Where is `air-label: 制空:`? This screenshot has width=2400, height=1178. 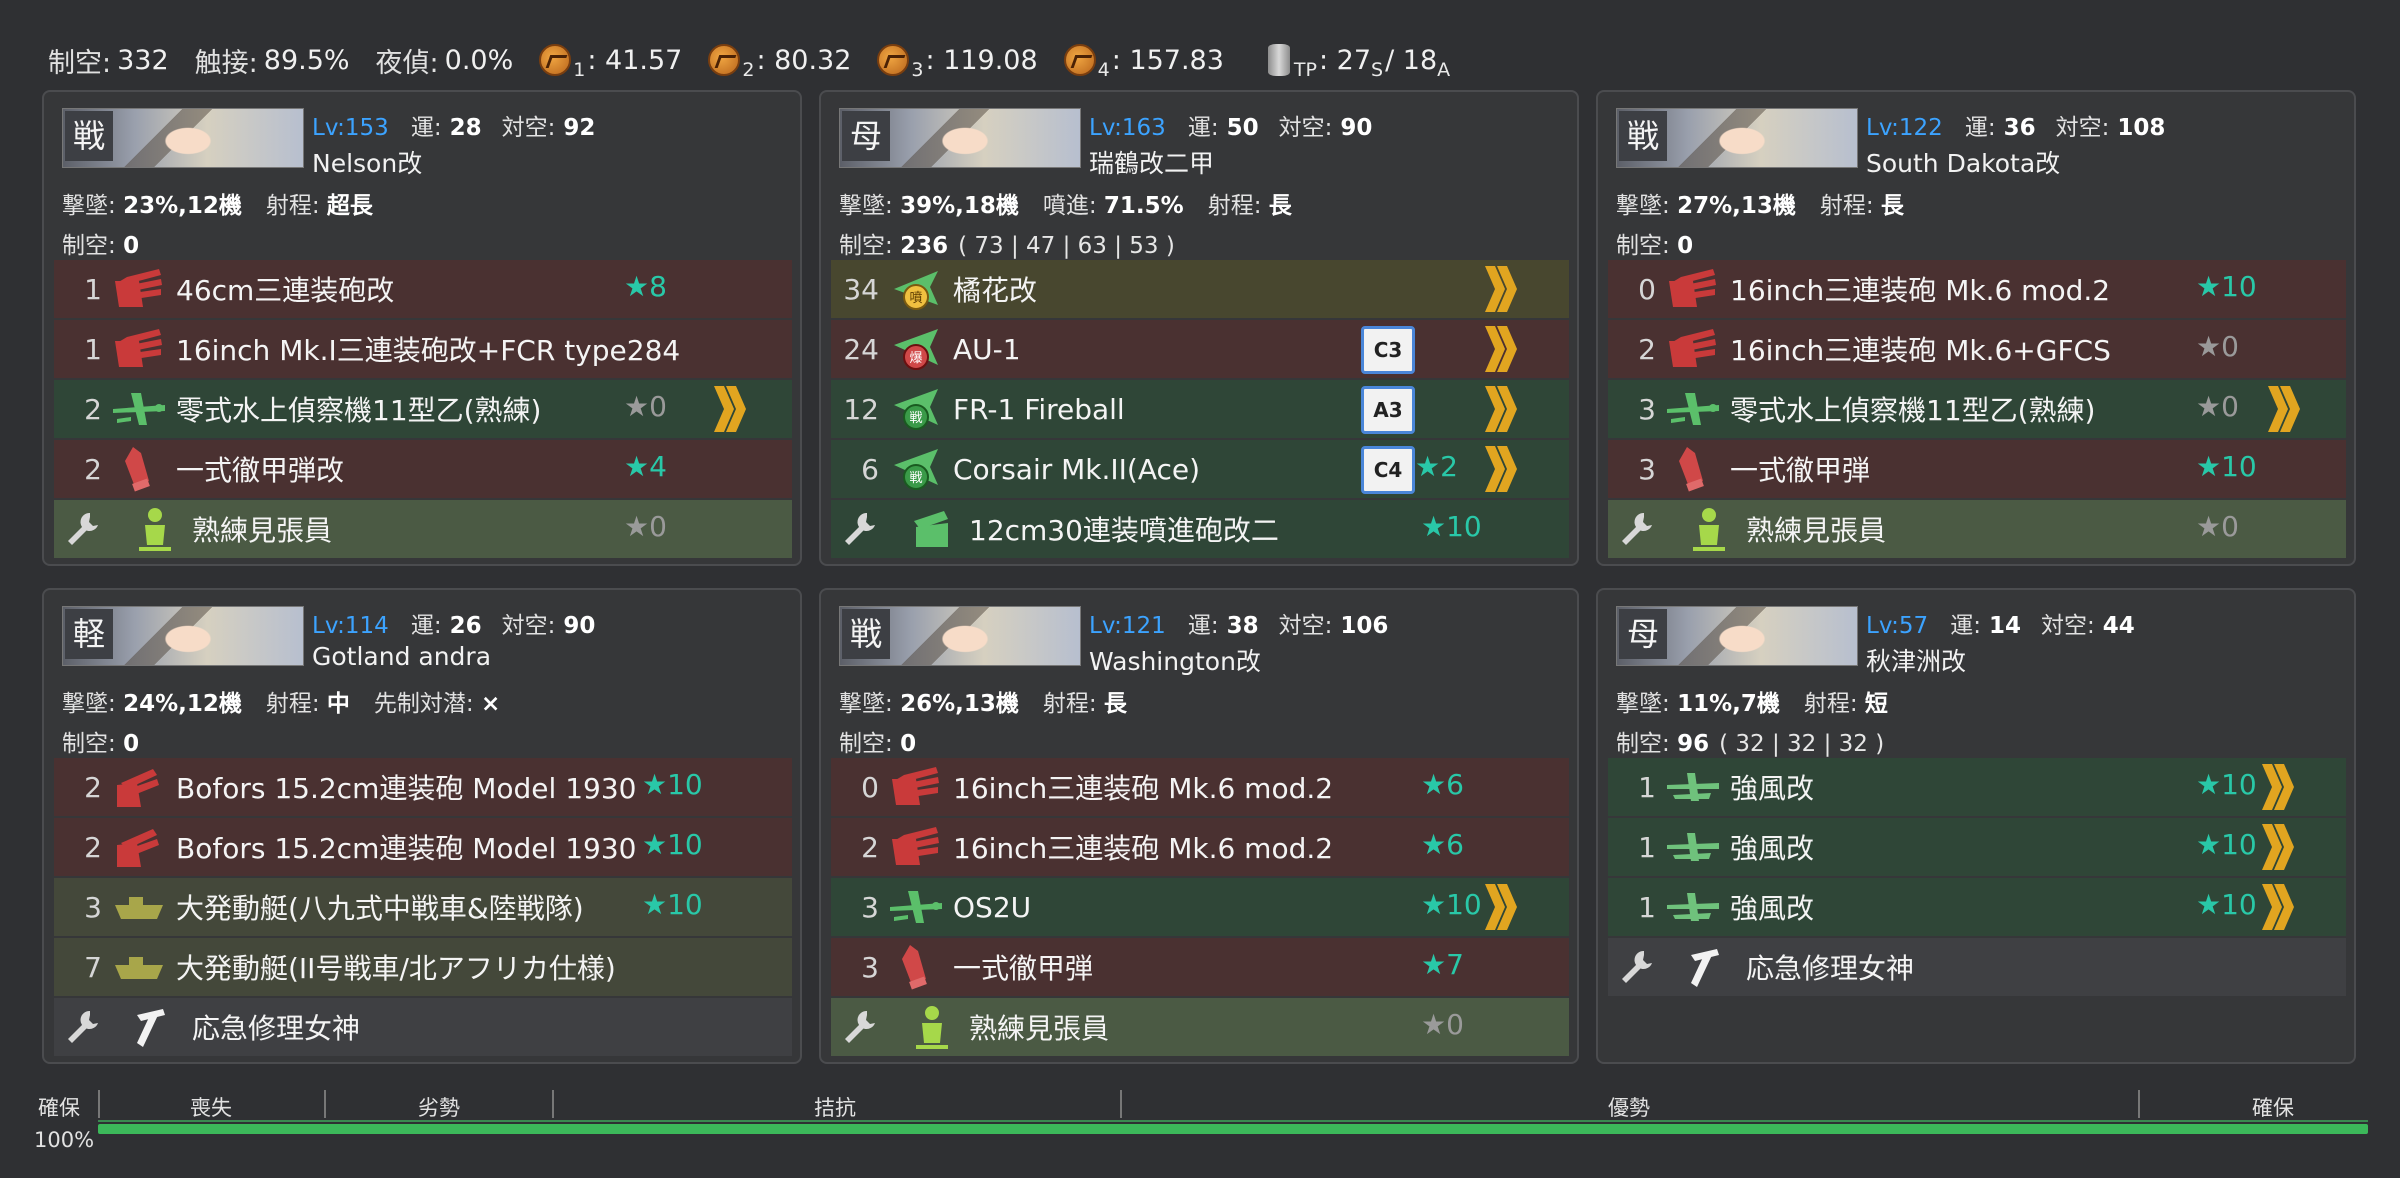 air-label: 制空: is located at coordinates (89, 246).